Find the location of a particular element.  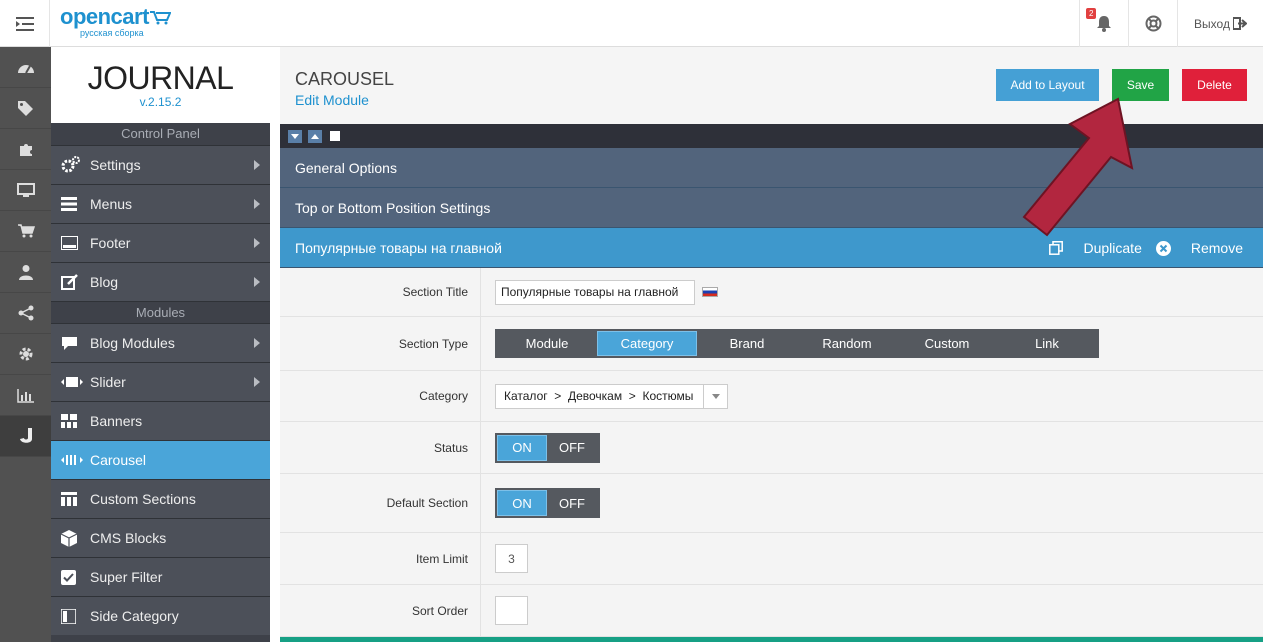

copy-icon is located at coordinates (1056, 248).